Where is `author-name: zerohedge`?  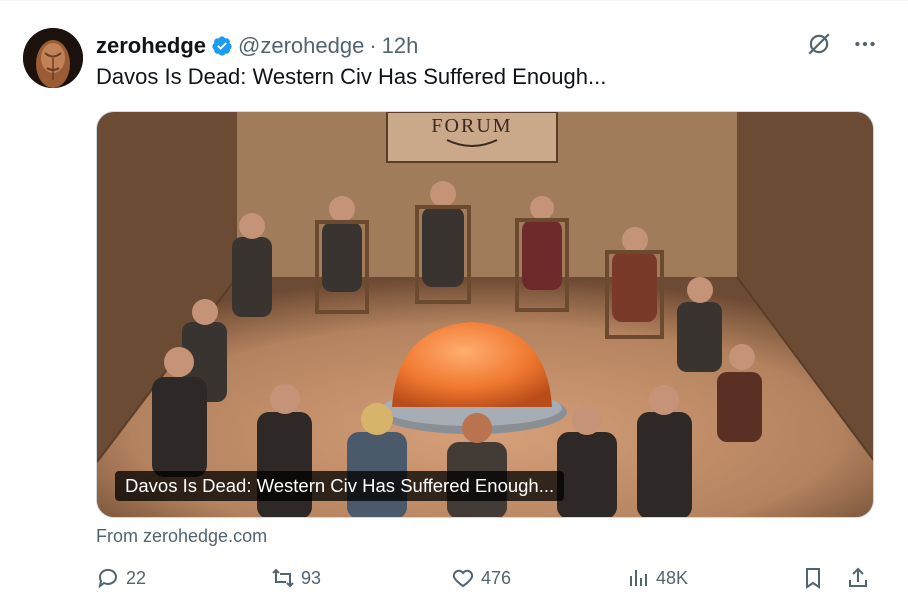
author-name: zerohedge is located at coordinates (151, 46).